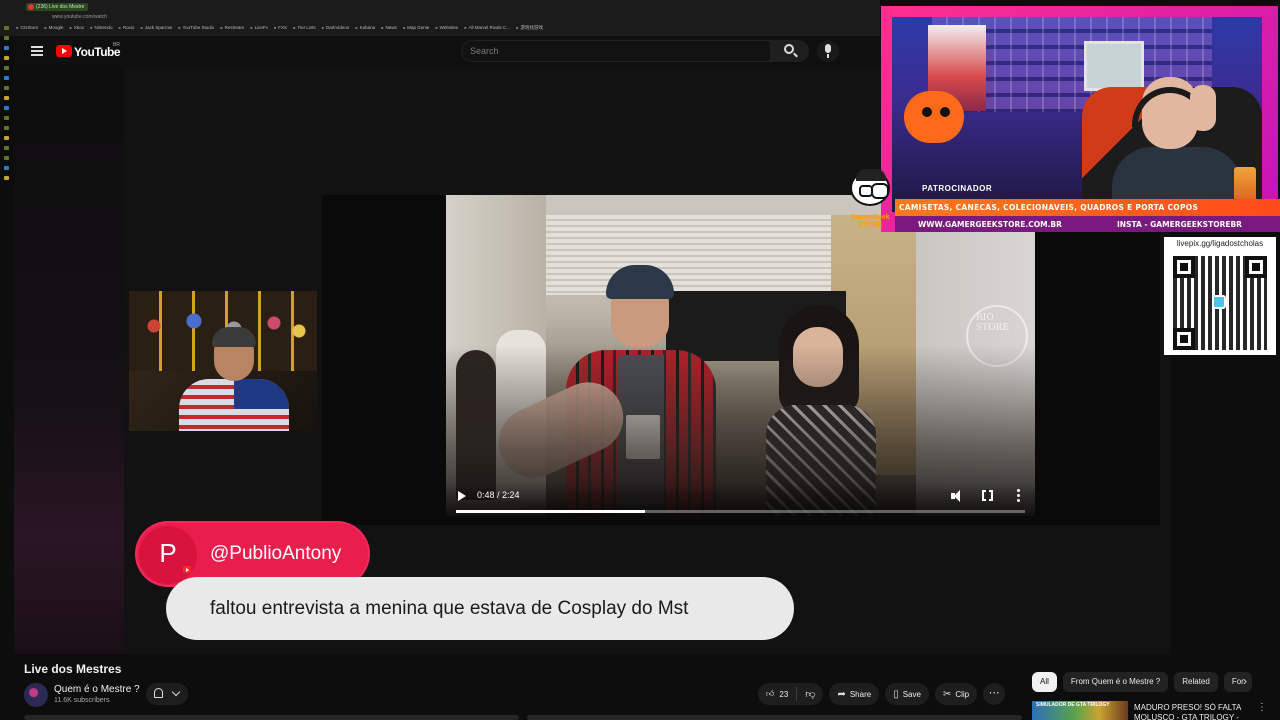  What do you see at coordinates (259, 28) in the screenshot?
I see `bookmark-item: LiveFx` at bounding box center [259, 28].